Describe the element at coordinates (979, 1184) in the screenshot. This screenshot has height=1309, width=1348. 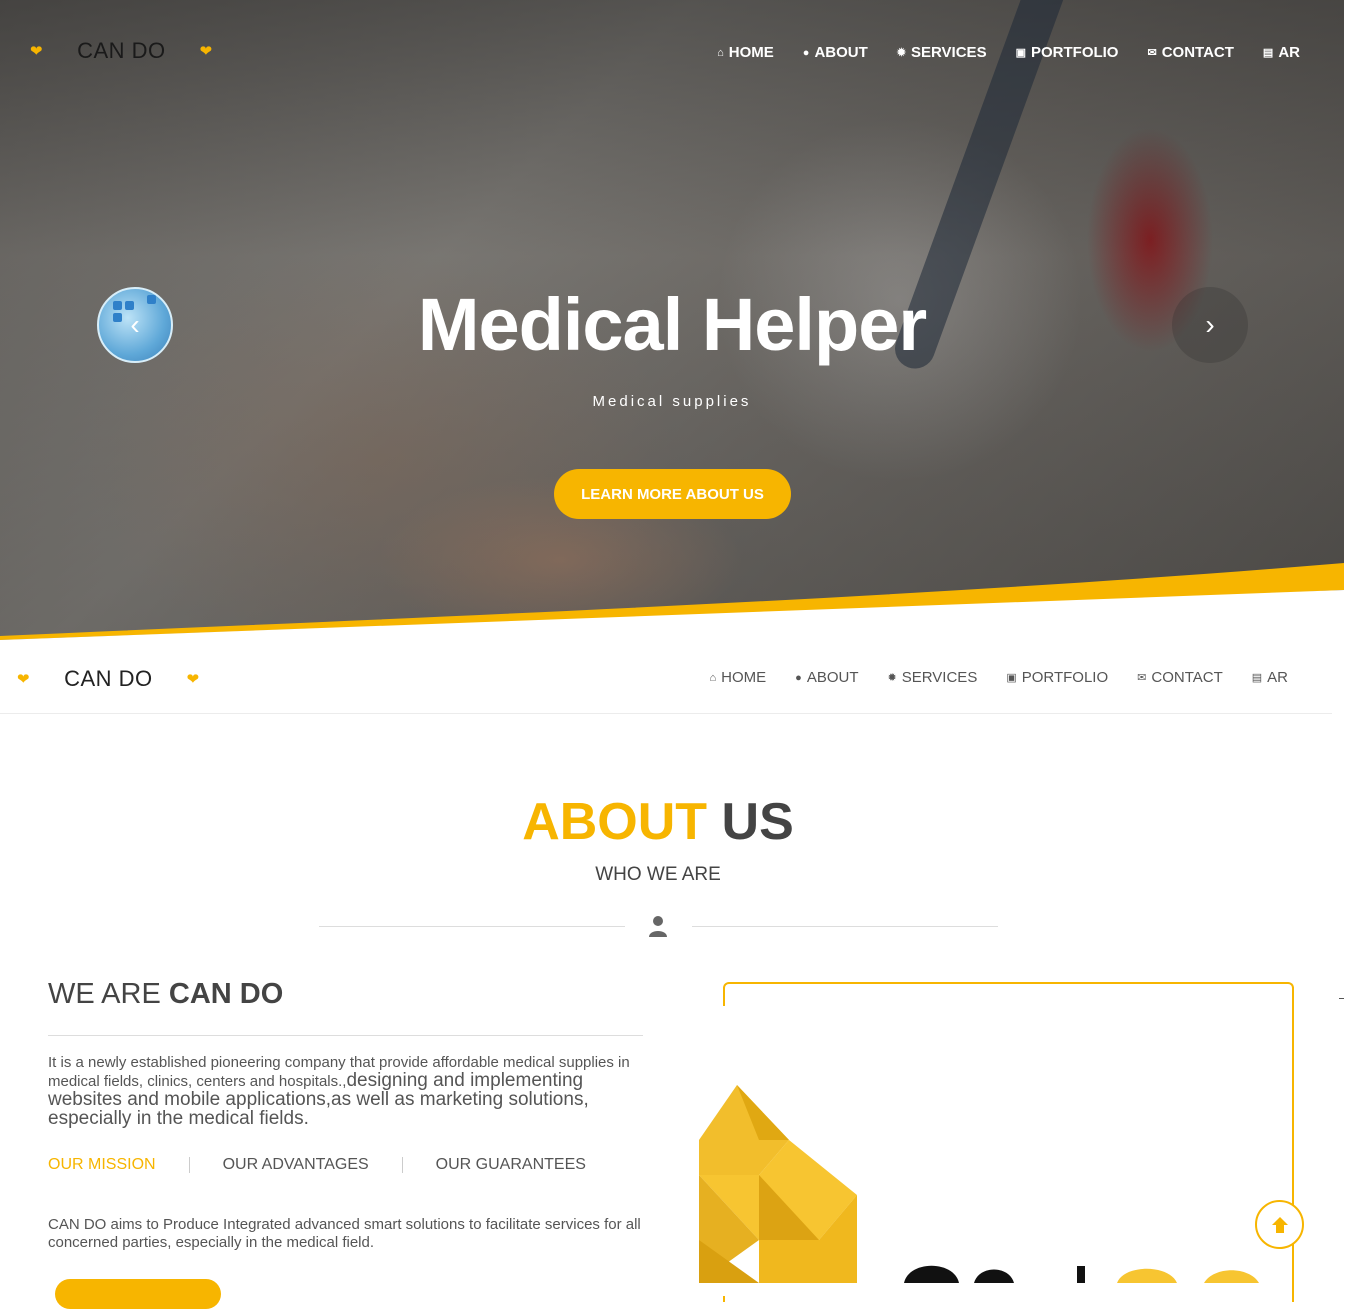
I see `can-do-logo-image` at that location.